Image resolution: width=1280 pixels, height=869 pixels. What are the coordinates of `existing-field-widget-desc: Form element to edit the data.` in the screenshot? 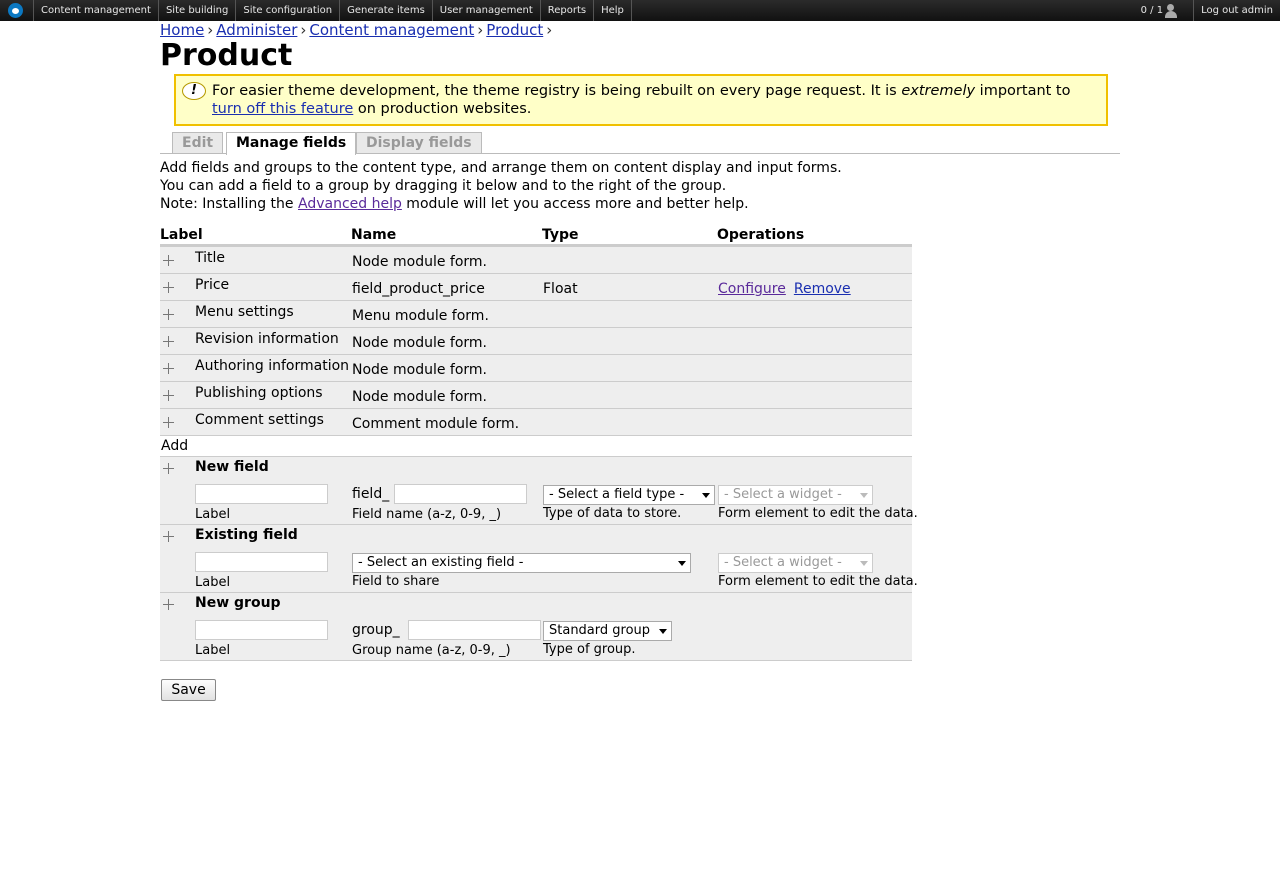 It's located at (818, 581).